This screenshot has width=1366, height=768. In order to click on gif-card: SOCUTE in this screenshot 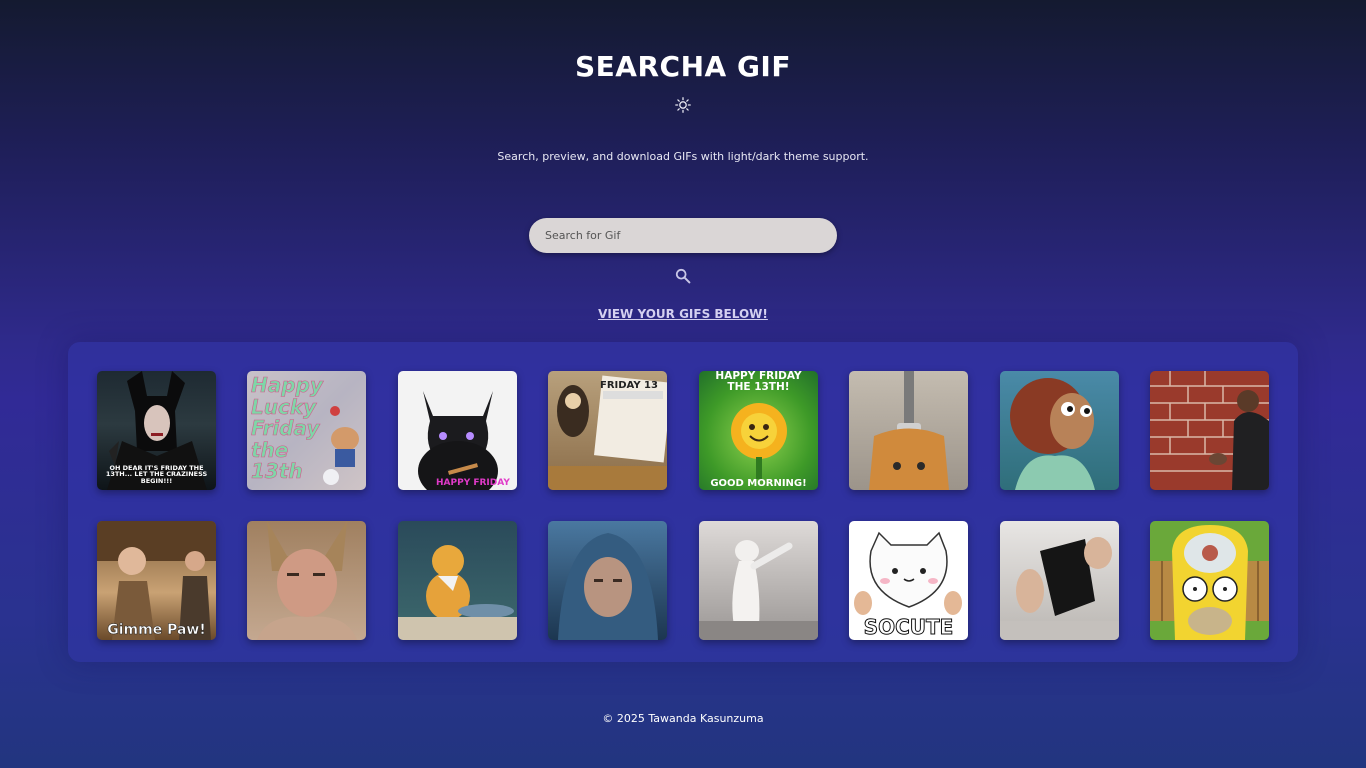, I will do `click(908, 580)`.